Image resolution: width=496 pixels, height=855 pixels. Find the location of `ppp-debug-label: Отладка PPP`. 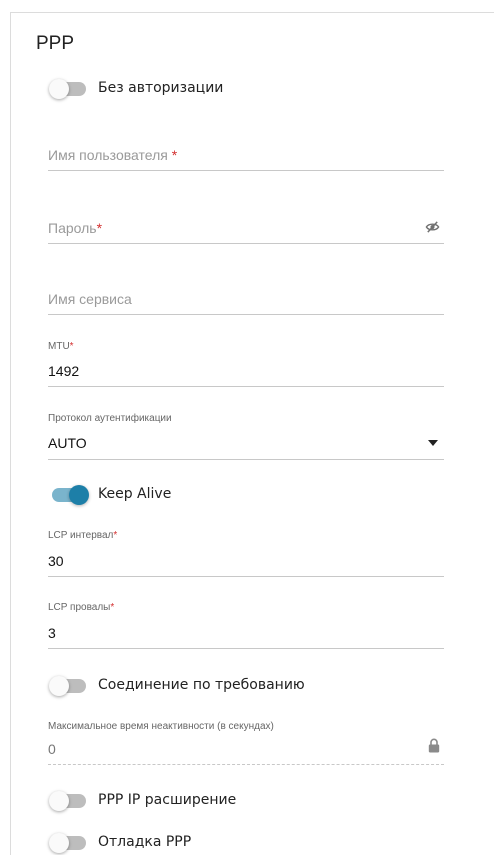

ppp-debug-label: Отладка PPP is located at coordinates (145, 842).